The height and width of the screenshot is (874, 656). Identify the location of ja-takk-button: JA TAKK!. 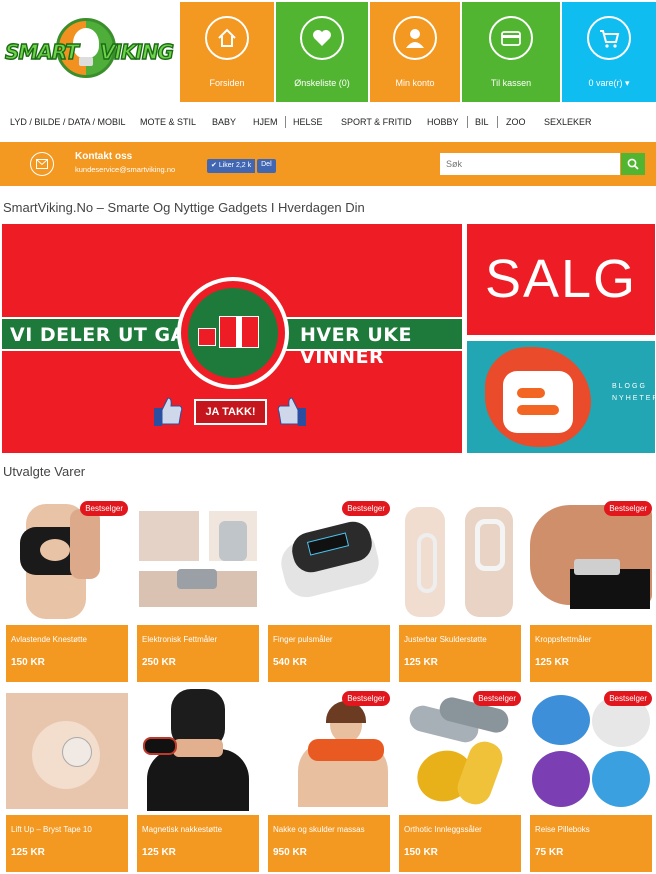
(230, 412).